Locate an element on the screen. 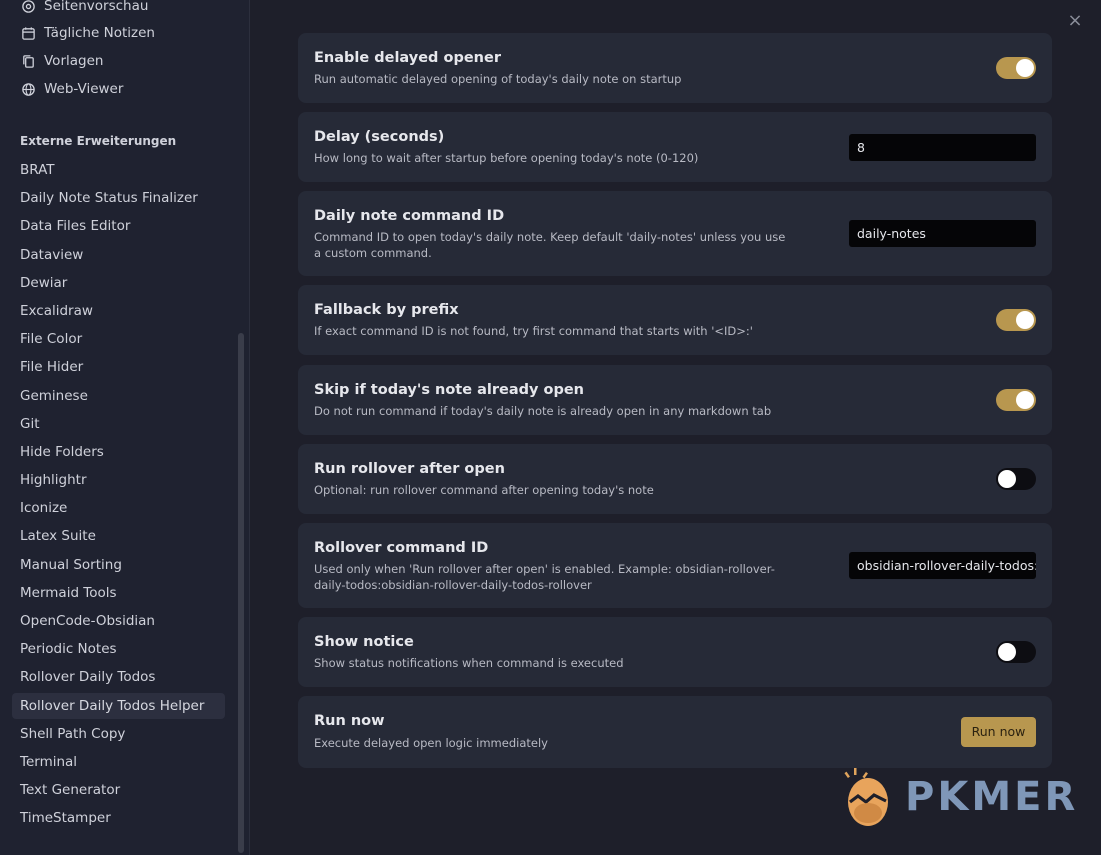 The image size is (1101, 855). text-input: daily-notes is located at coordinates (942, 233).